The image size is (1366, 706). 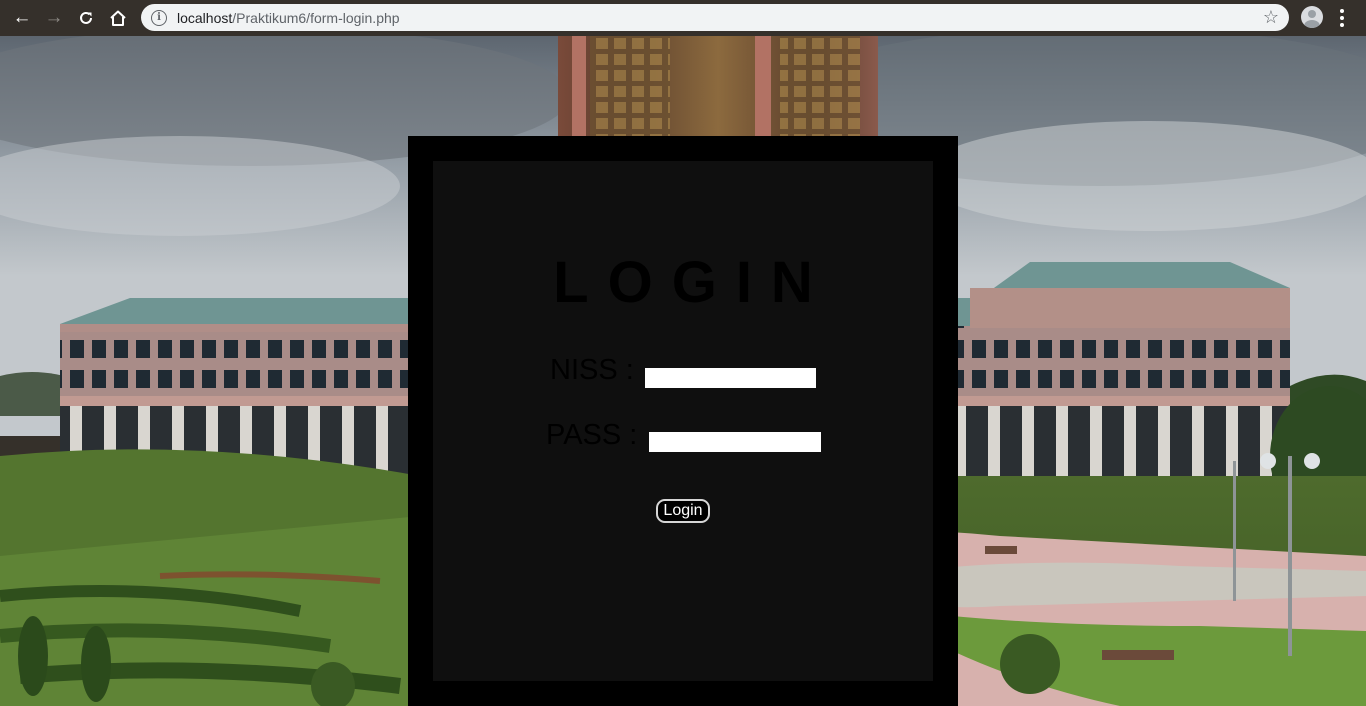 I want to click on address-bar: i localhost/Praktikum6/form-login.php ☆, so click(x=715, y=17).